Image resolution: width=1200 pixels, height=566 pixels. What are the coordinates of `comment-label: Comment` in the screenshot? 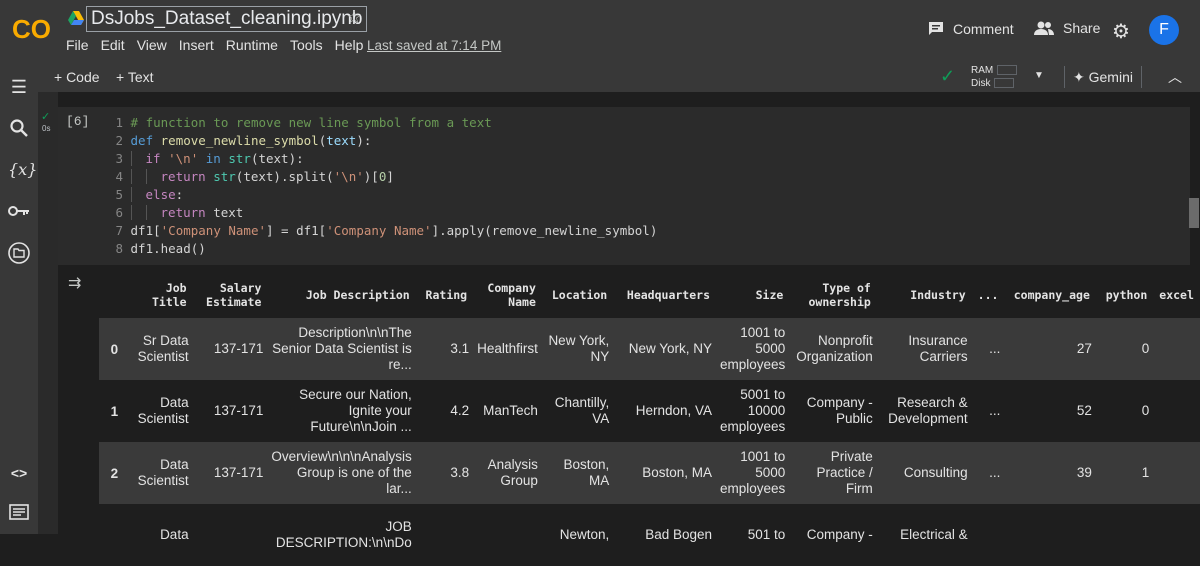 It's located at (983, 29).